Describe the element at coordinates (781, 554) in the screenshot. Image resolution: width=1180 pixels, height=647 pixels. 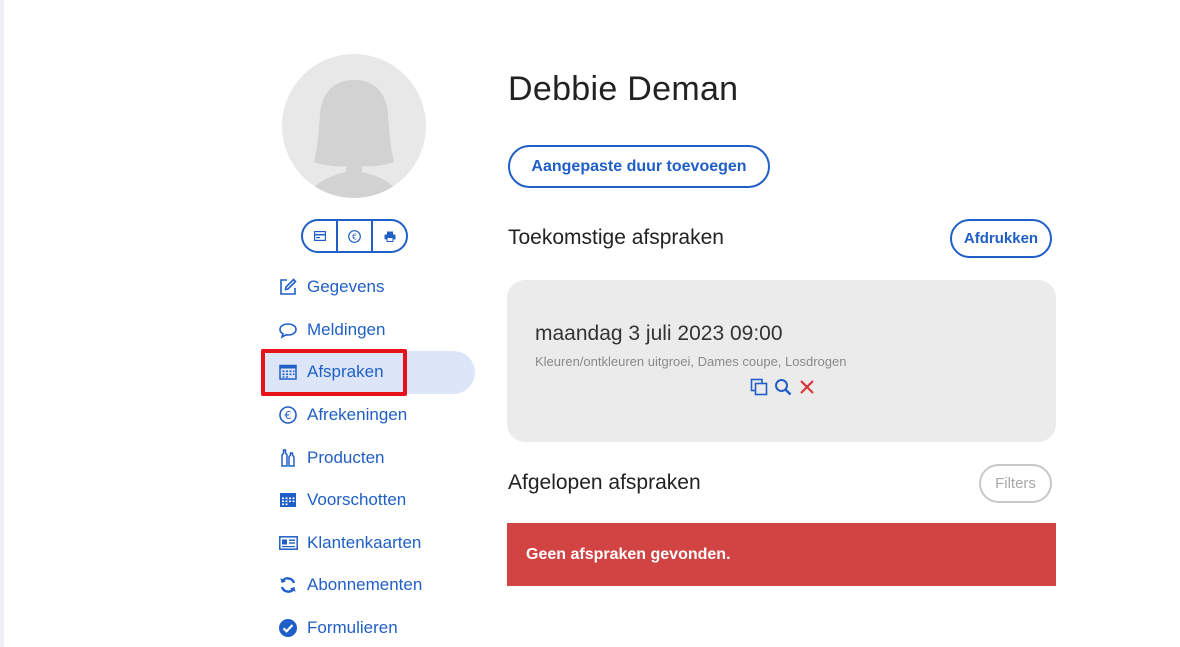
I see `empty-state-alert: Geen afspraken gevonden.` at that location.